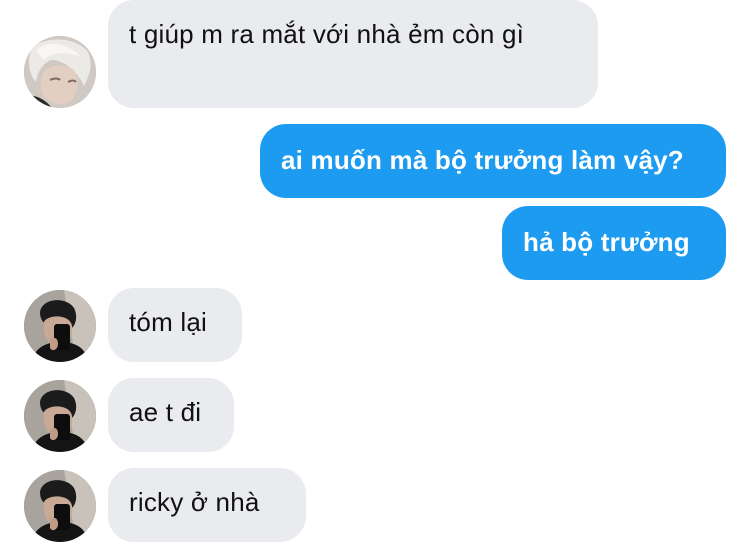 This screenshot has width=750, height=555. Describe the element at coordinates (482, 160) in the screenshot. I see `message-text: ai muốn mà bộ trưởng làm vậy?` at that location.